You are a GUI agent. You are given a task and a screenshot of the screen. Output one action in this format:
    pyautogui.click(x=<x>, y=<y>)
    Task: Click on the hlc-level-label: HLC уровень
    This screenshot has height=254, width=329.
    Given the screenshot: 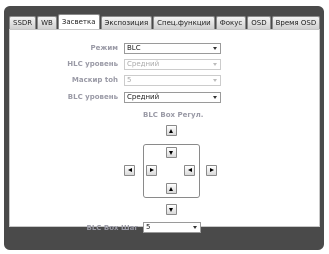 What is the action you would take?
    pyautogui.click(x=92, y=64)
    